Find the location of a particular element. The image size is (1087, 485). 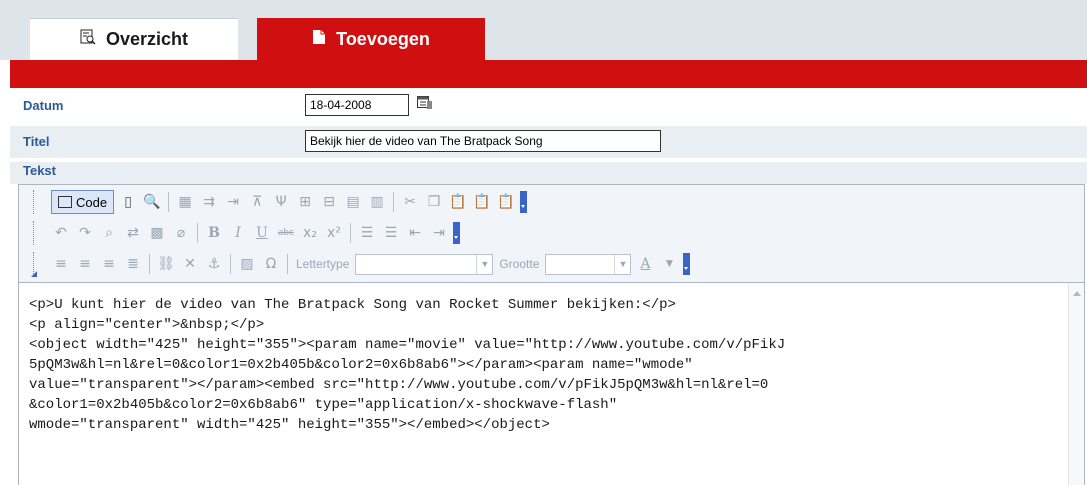

datum-label: Datum is located at coordinates (43, 105).